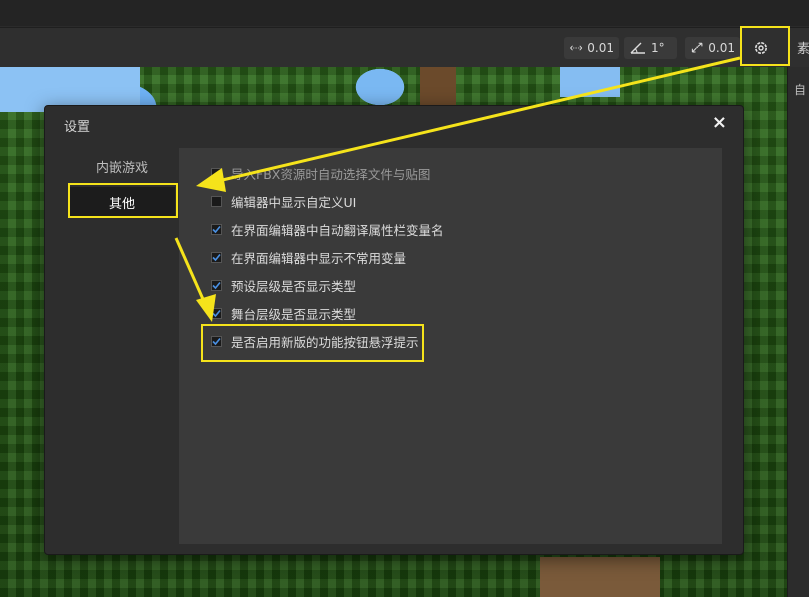 This screenshot has width=809, height=597. What do you see at coordinates (798, 332) in the screenshot?
I see `right-side-panel: 自` at bounding box center [798, 332].